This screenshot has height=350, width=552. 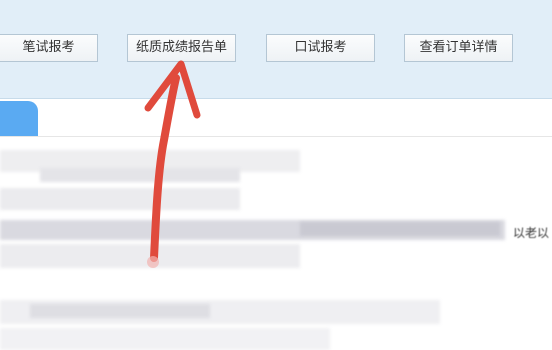 I want to click on annotation-arrow, so click(x=172, y=164).